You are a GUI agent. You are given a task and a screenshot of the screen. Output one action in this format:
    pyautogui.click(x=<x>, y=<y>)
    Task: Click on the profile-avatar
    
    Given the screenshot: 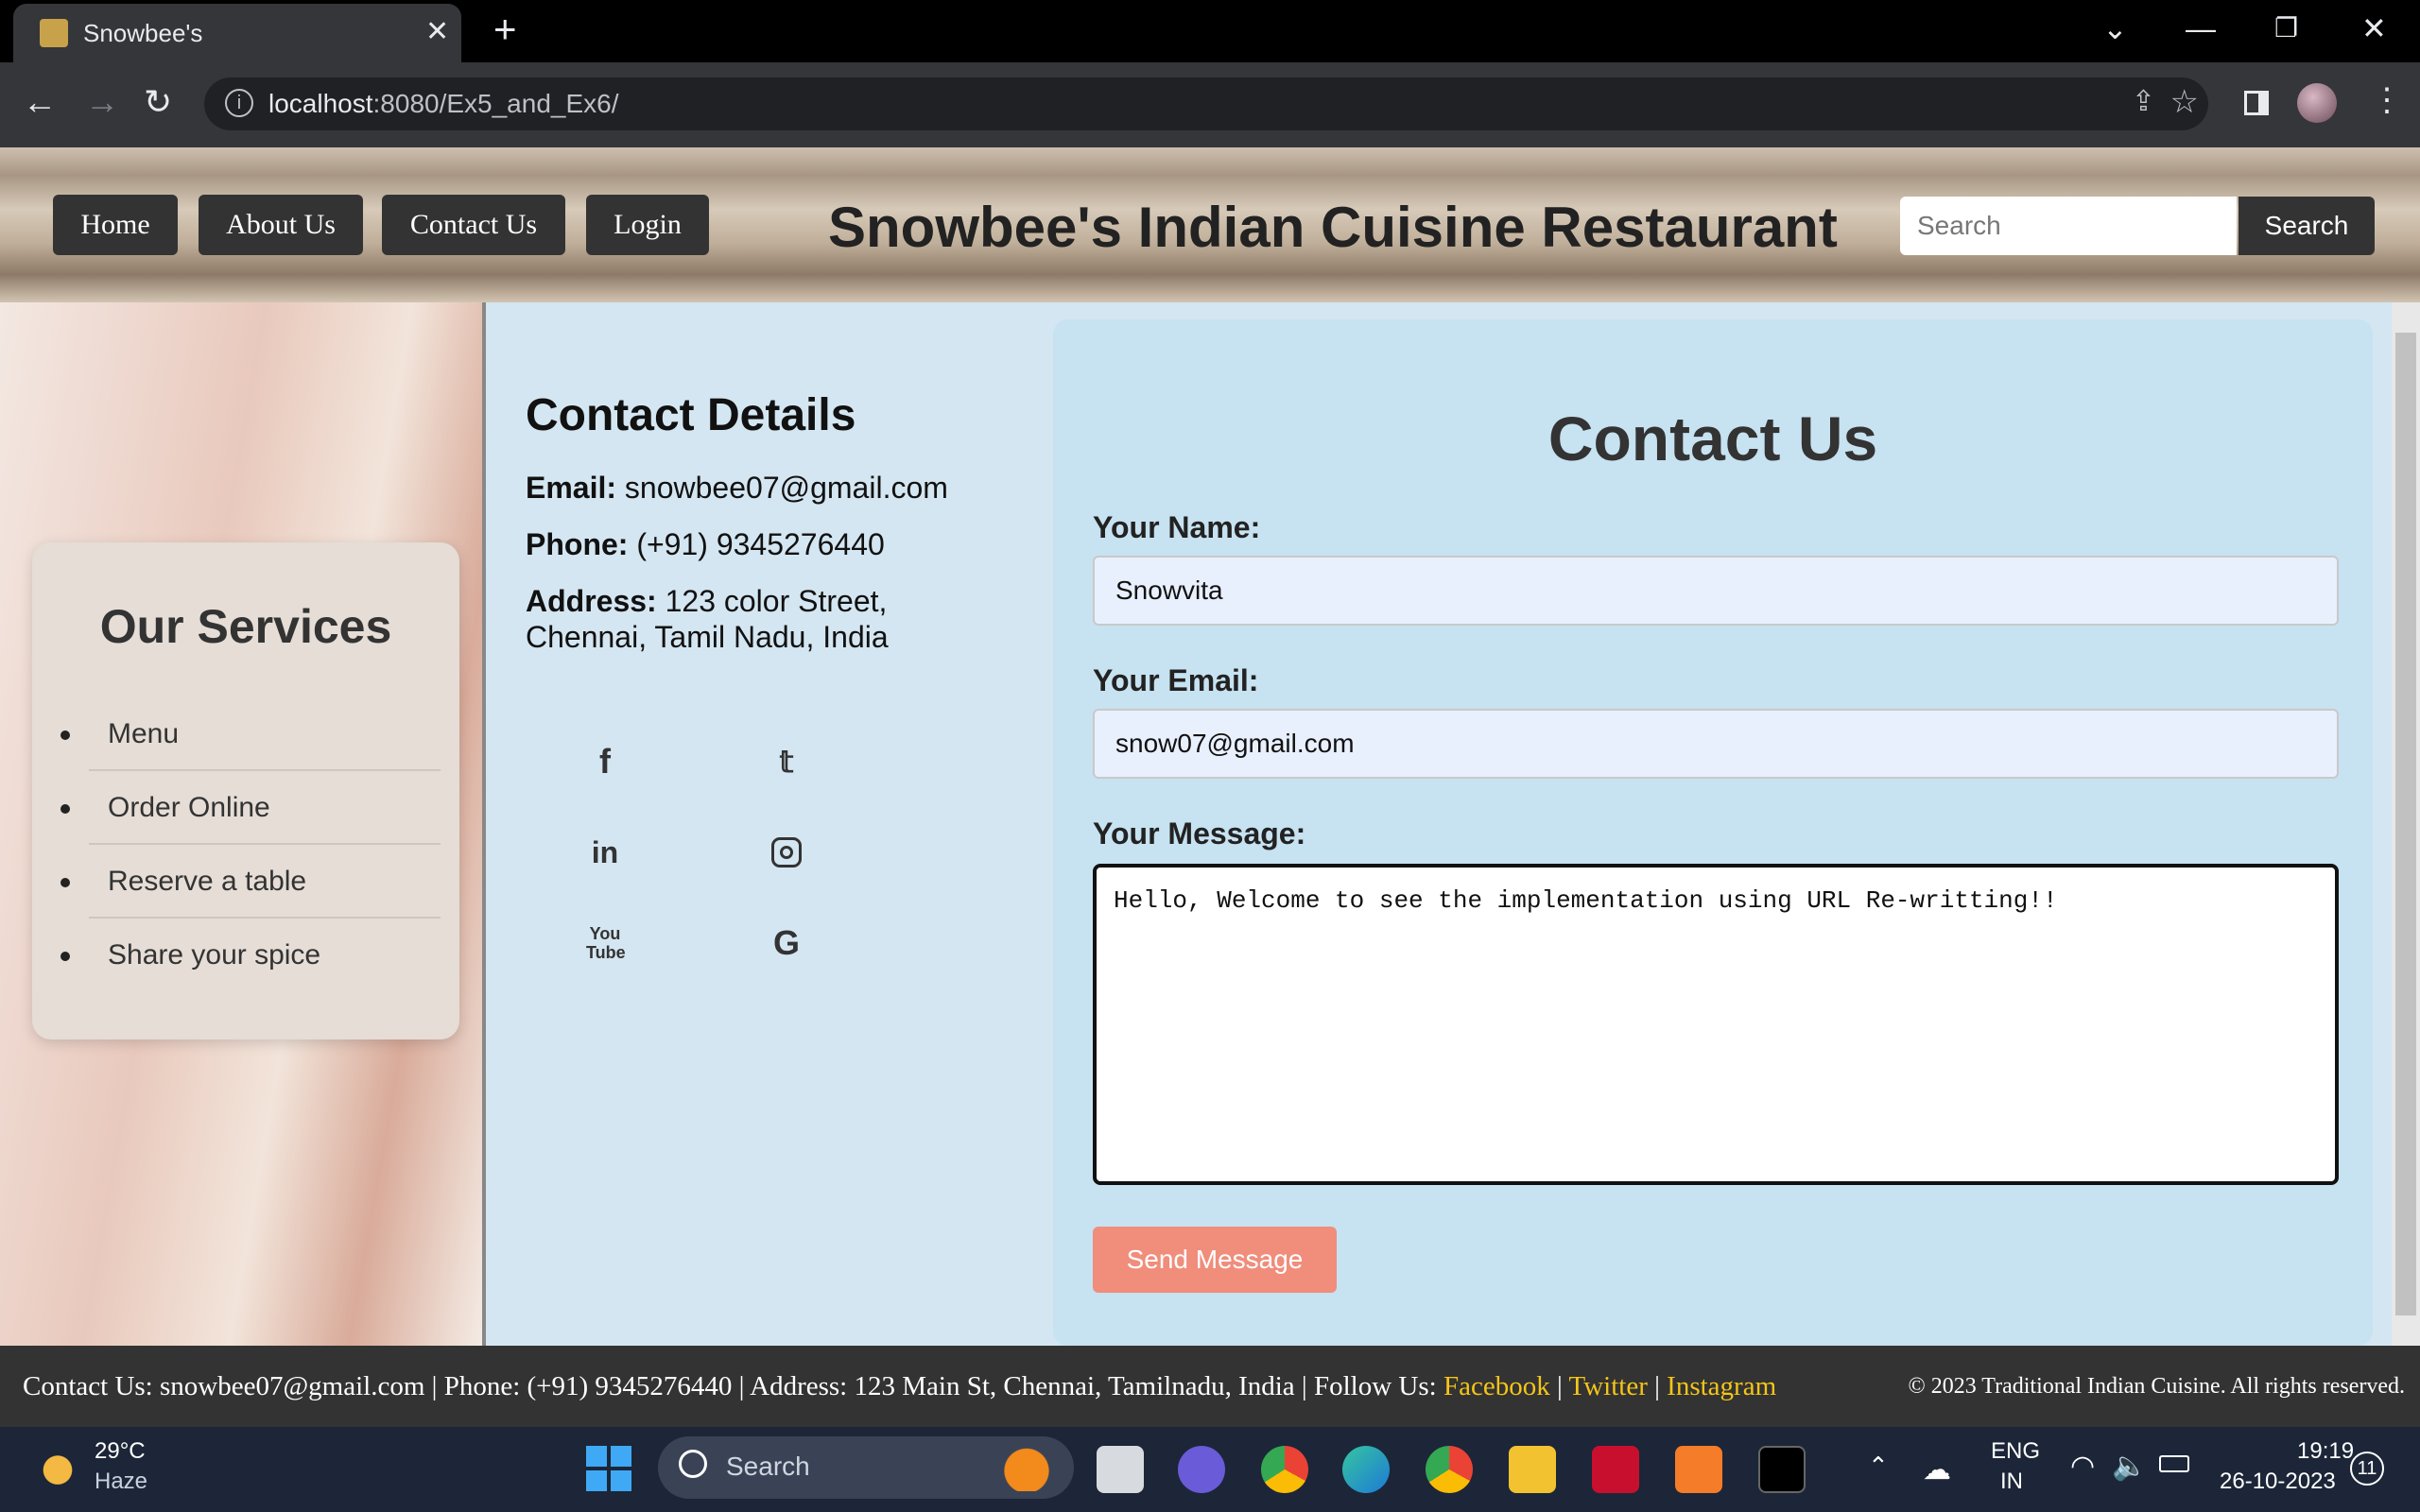 What is the action you would take?
    pyautogui.click(x=2317, y=103)
    